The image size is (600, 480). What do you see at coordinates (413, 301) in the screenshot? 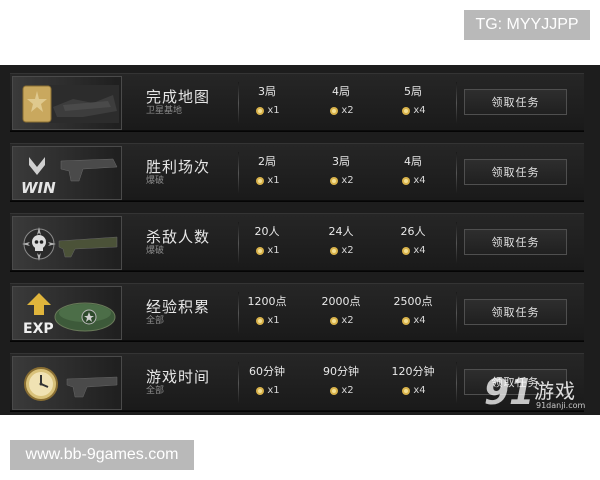
I see `tier-requirement: 2500点` at bounding box center [413, 301].